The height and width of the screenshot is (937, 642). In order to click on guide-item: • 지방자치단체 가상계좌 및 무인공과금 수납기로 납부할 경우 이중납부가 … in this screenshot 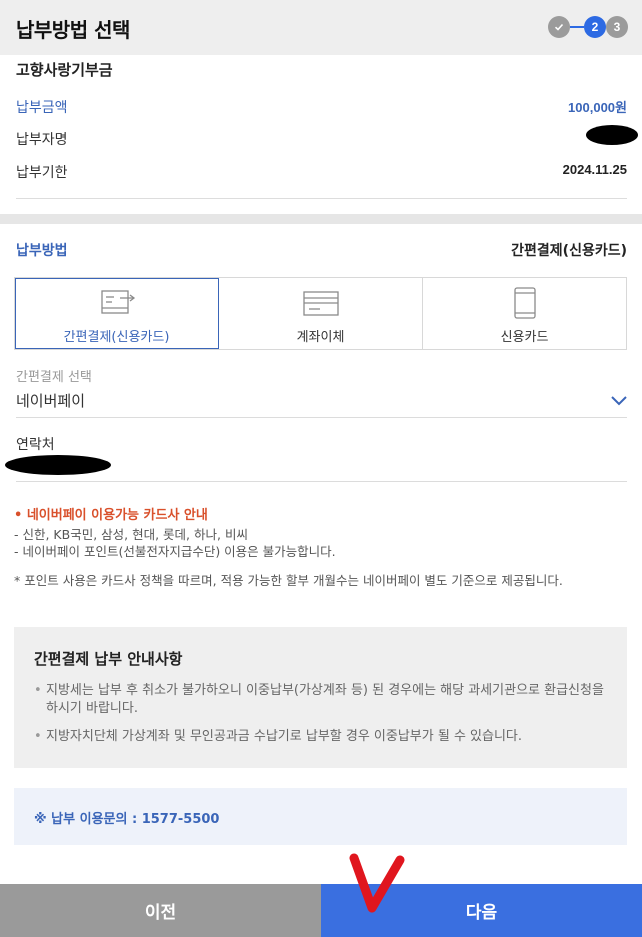, I will do `click(321, 737)`.